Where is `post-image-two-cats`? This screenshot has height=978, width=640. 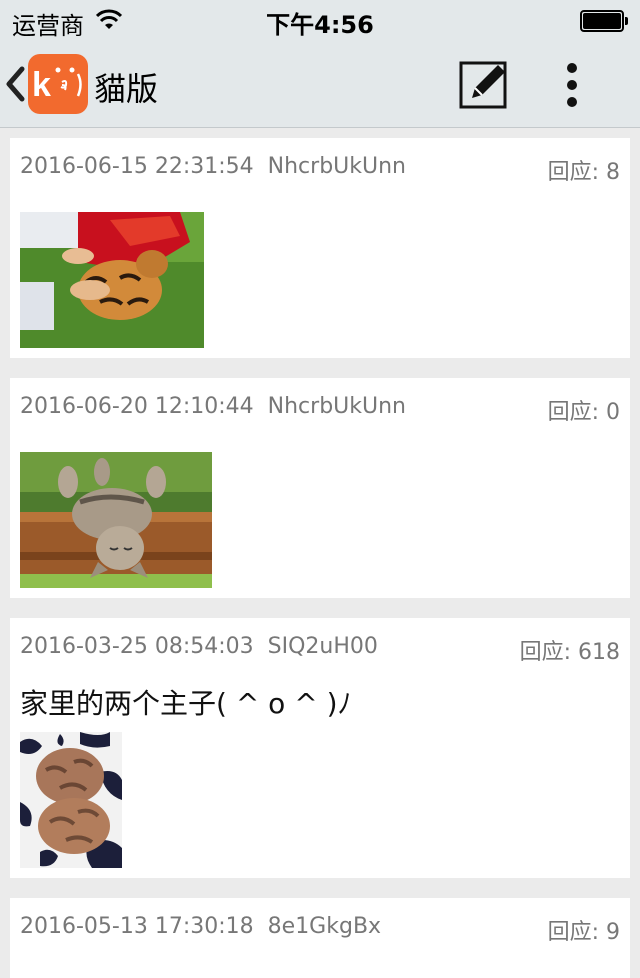 post-image-two-cats is located at coordinates (71, 800).